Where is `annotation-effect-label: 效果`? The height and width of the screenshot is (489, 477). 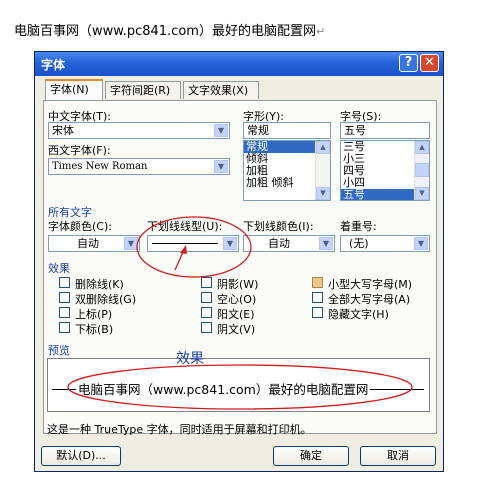 annotation-effect-label: 效果 is located at coordinates (190, 359).